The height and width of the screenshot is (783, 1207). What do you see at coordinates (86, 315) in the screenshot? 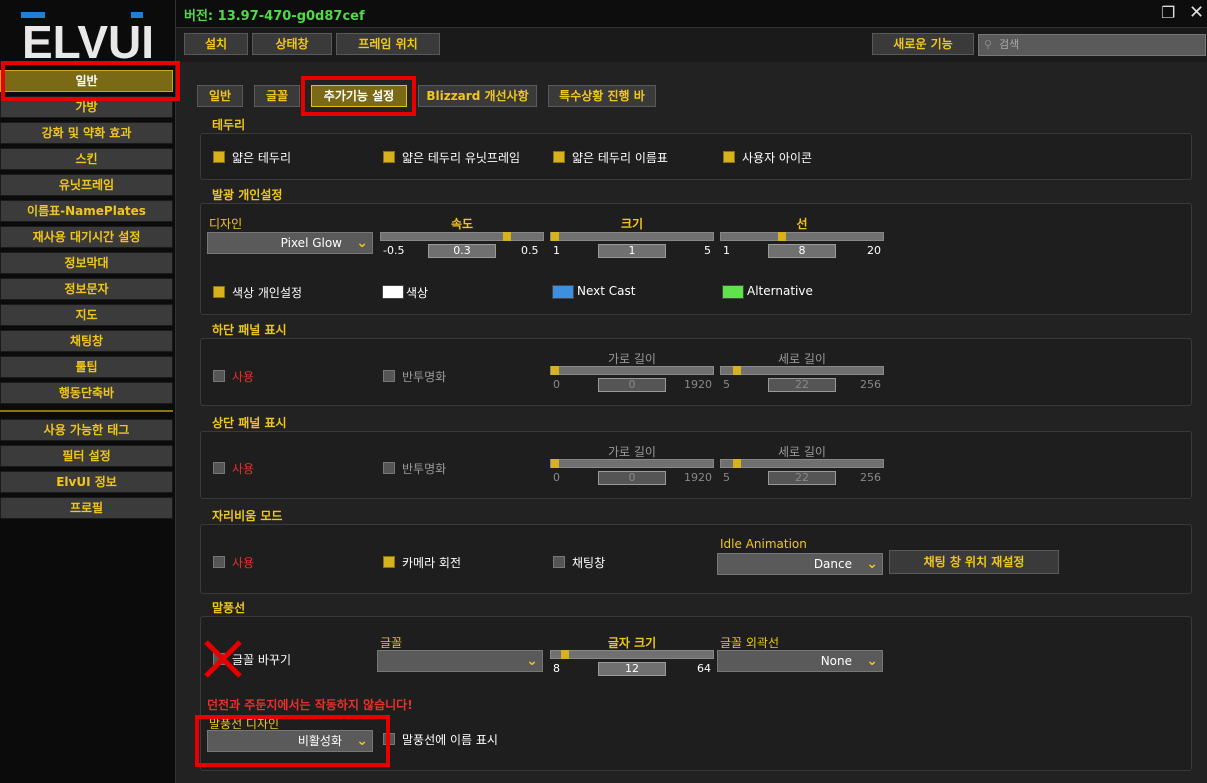
I see `sidebar-item-9: 지도` at bounding box center [86, 315].